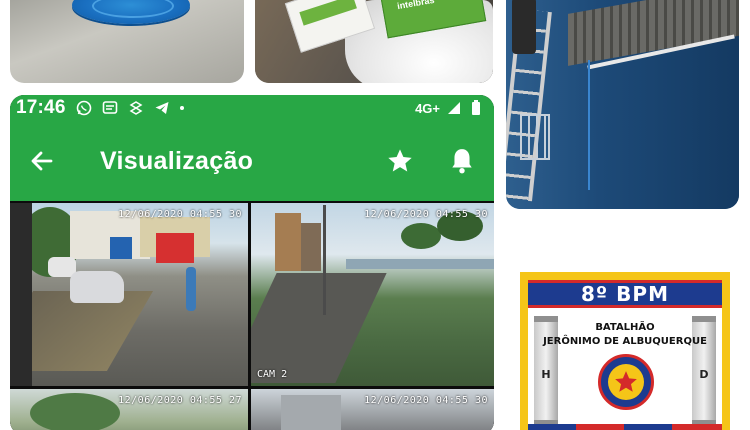 This screenshot has width=750, height=430. Describe the element at coordinates (704, 374) in the screenshot. I see `pillar-letter-right: D` at that location.